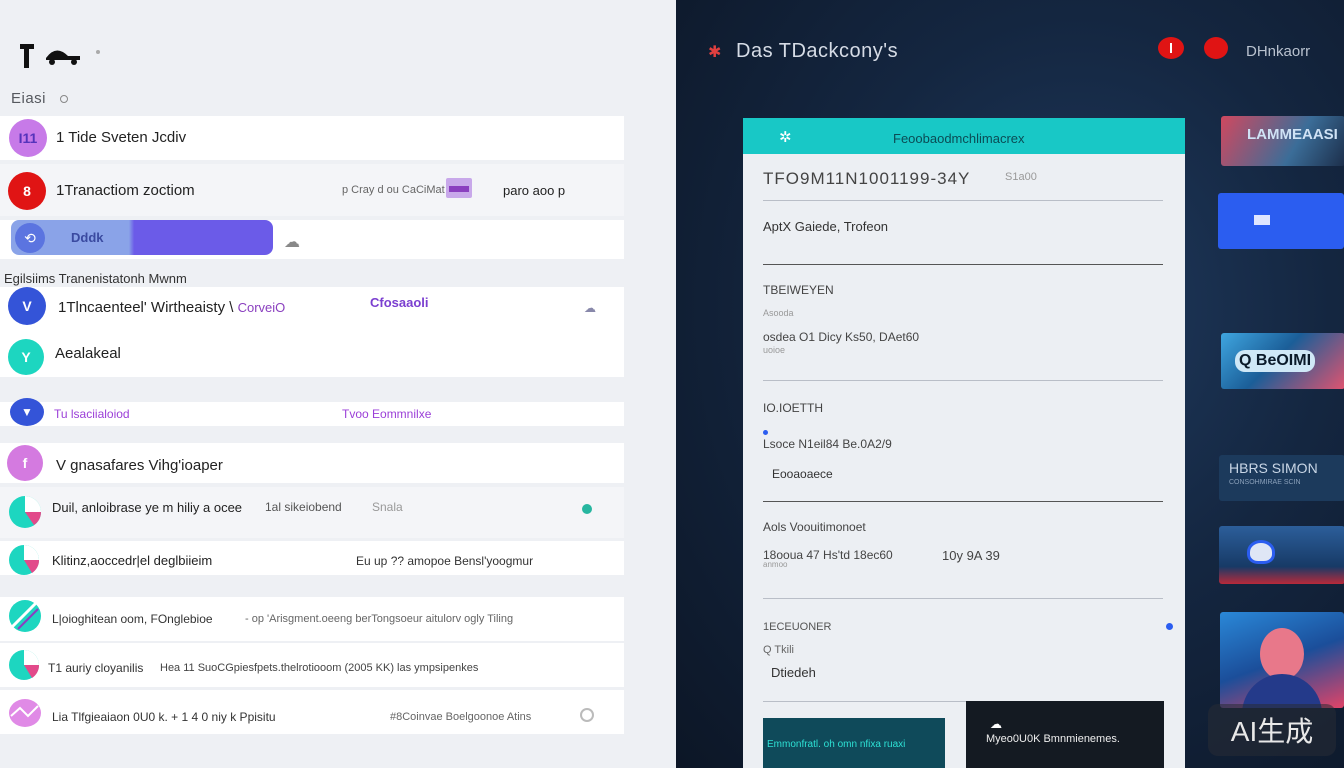  Describe the element at coordinates (827, 444) in the screenshot. I see `field-value: Lsoce N1eil84 Be.0A2/9` at that location.